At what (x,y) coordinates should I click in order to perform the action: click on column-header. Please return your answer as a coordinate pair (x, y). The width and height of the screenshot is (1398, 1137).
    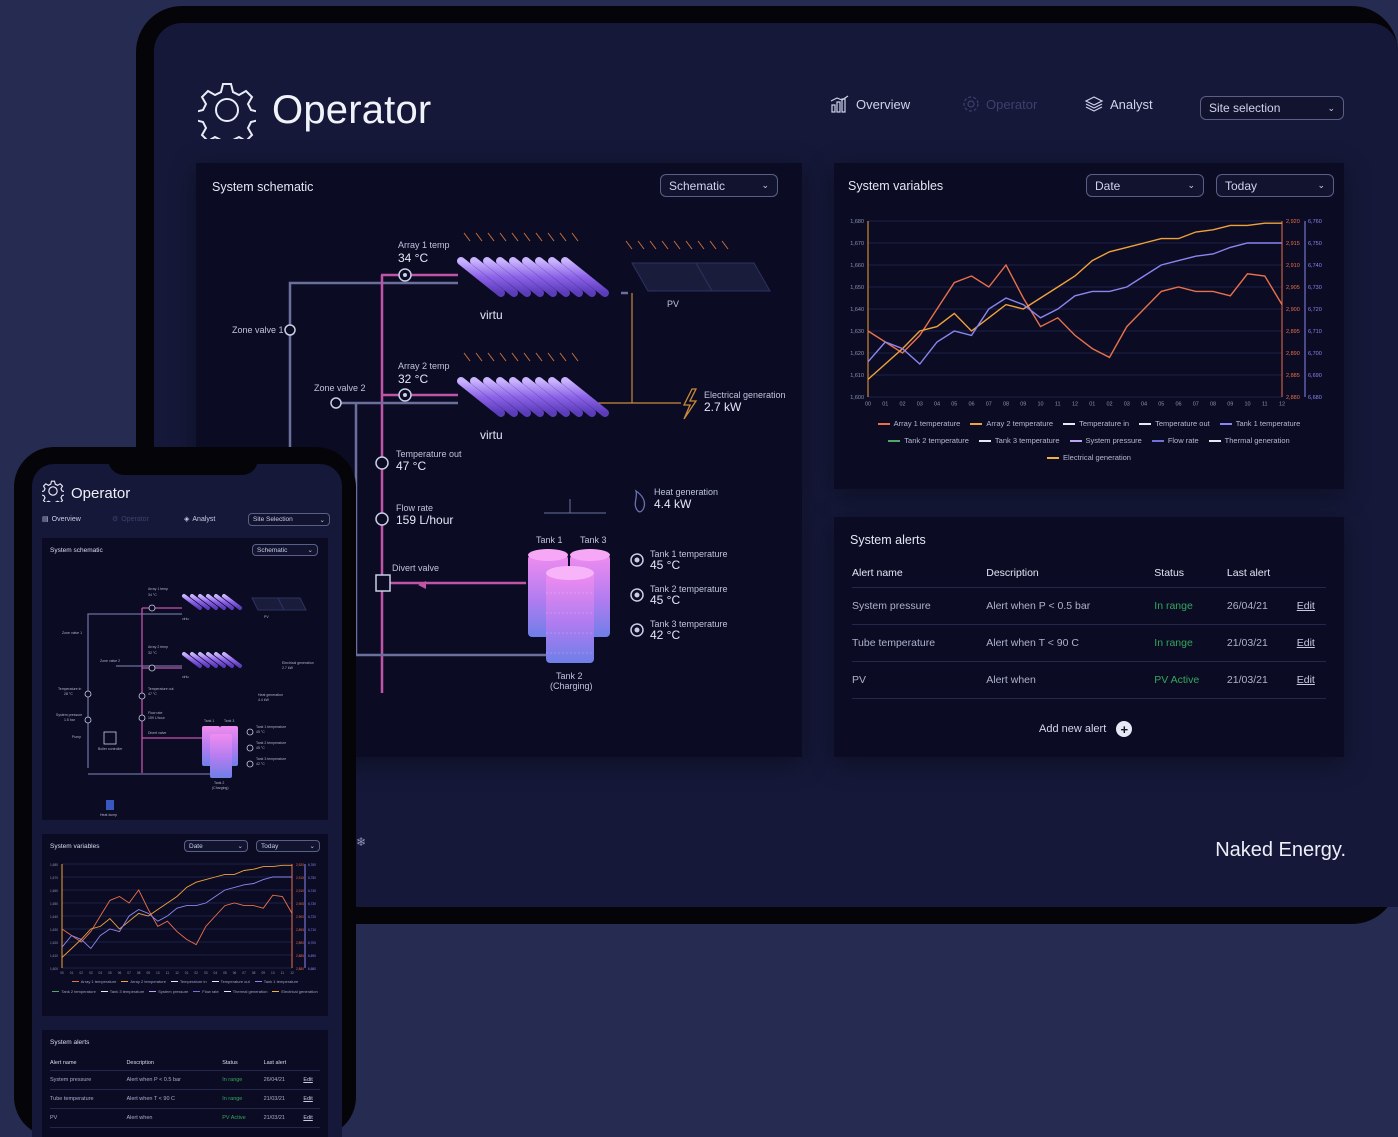
    Looking at the image, I should click on (1311, 573).